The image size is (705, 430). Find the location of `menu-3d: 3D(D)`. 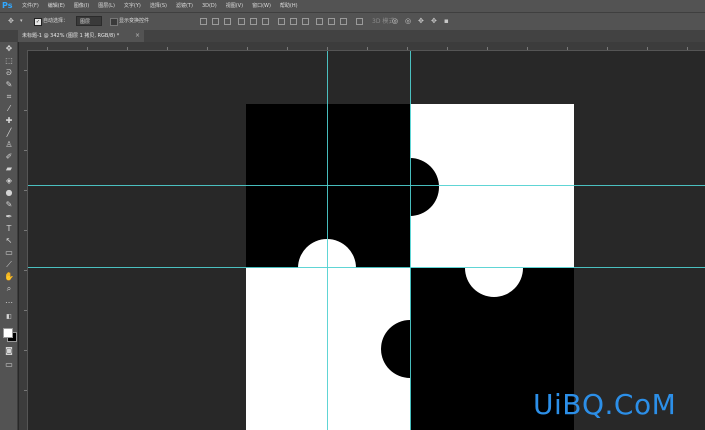

menu-3d: 3D(D) is located at coordinates (209, 6).